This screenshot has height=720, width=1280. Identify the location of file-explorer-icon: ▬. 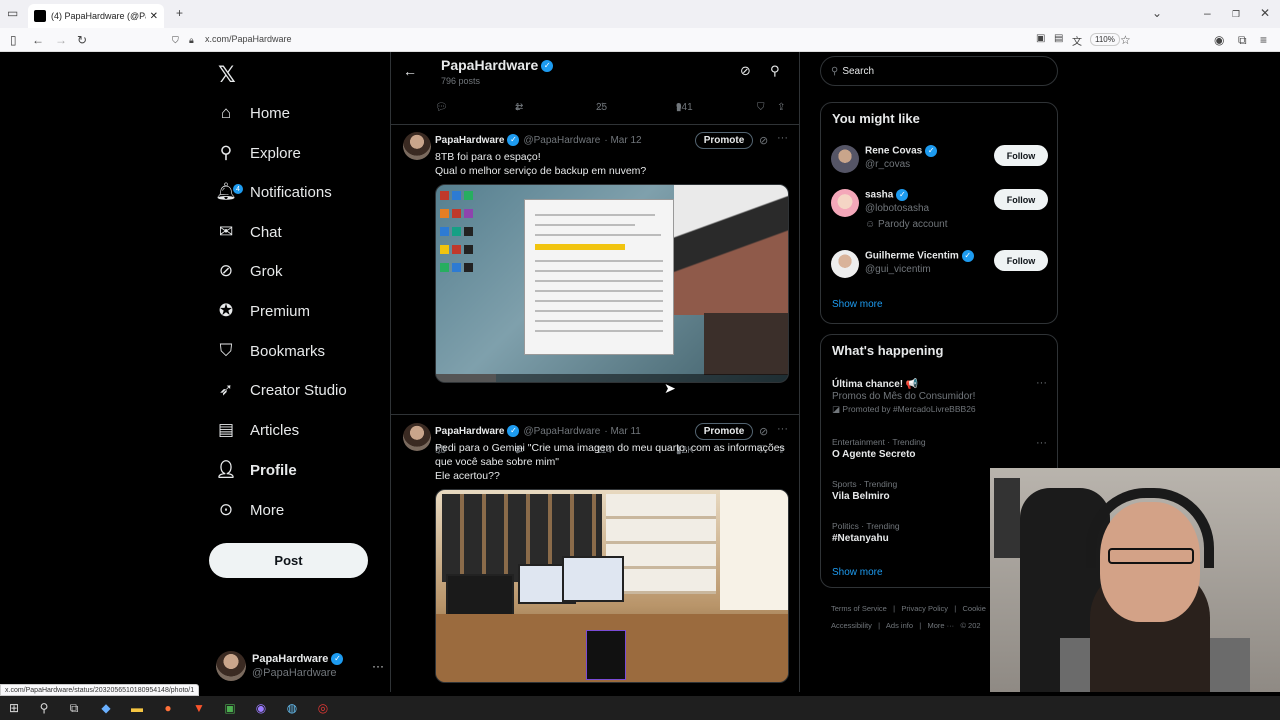
(137, 708).